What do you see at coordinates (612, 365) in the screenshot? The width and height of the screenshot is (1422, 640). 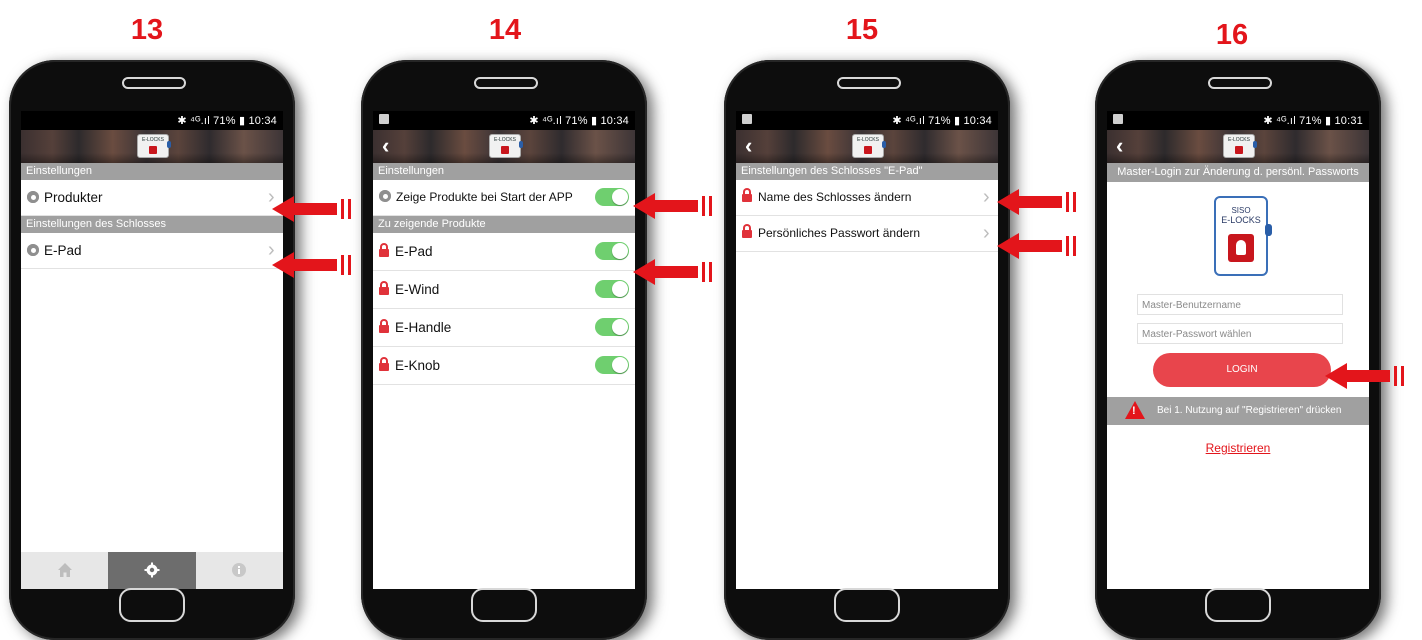 I see `toggle-switch-e-knob` at bounding box center [612, 365].